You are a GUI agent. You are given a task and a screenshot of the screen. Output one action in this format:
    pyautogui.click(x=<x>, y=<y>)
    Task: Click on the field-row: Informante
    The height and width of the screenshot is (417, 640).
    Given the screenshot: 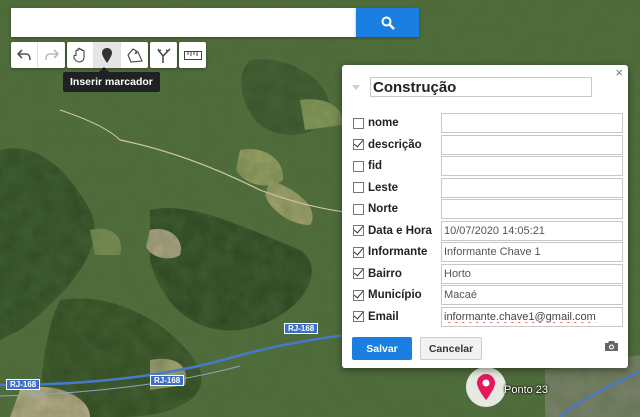 What is the action you would take?
    pyautogui.click(x=488, y=252)
    